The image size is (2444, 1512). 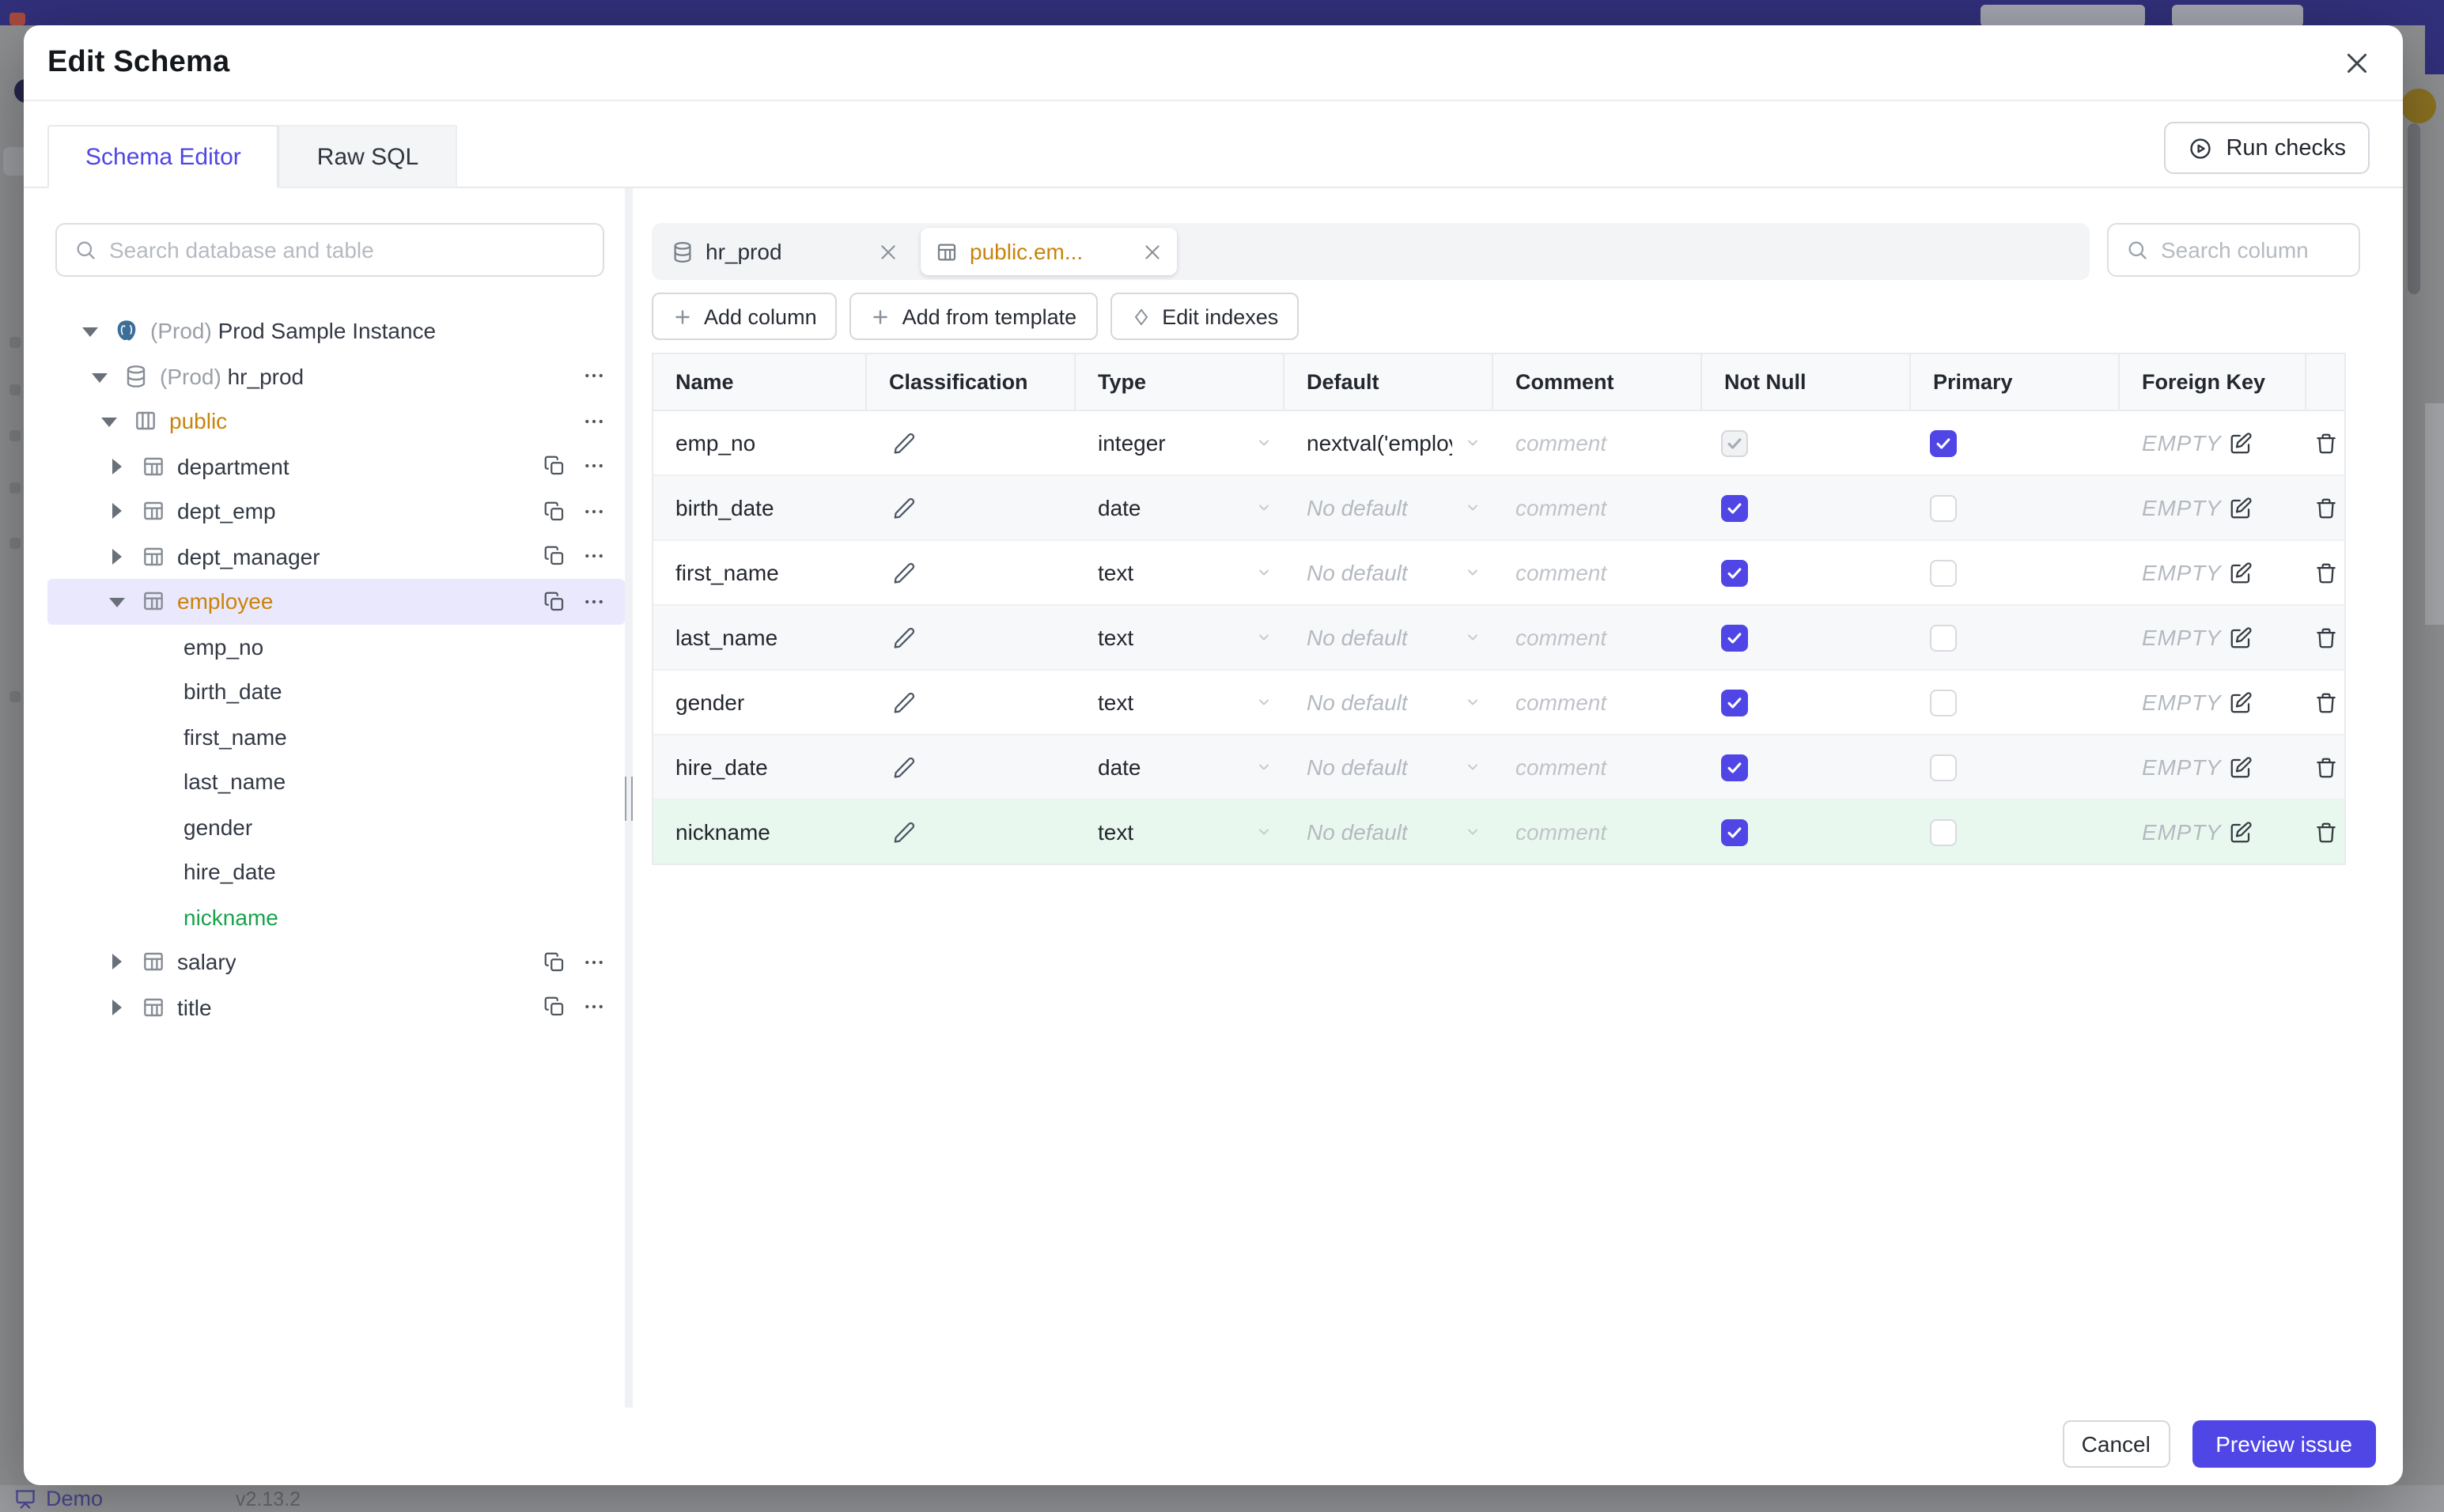 What do you see at coordinates (2282, 250) in the screenshot?
I see `column-search-input` at bounding box center [2282, 250].